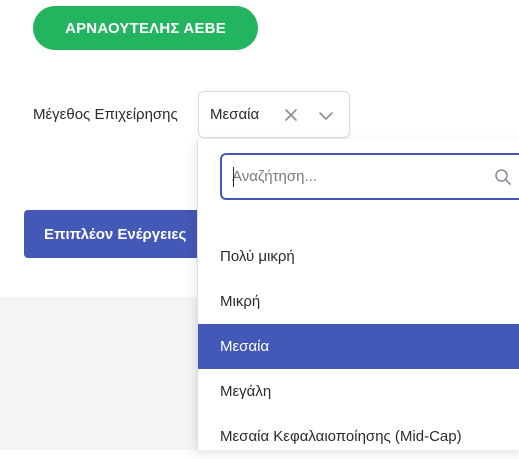 The width and height of the screenshot is (519, 459). Describe the element at coordinates (326, 116) in the screenshot. I see `chevron-down-icon` at that location.